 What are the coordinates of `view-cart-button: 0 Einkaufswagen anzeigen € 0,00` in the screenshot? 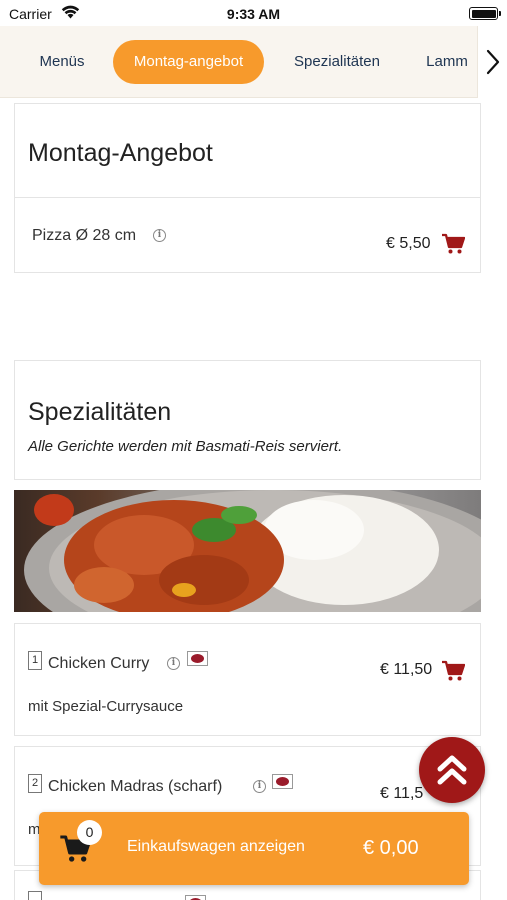 It's located at (254, 848).